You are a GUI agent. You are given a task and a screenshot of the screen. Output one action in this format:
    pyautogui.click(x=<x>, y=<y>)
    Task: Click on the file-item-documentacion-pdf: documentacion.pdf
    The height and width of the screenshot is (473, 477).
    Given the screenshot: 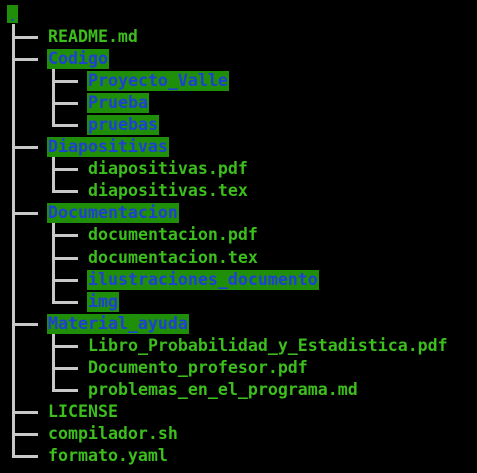 What is the action you would take?
    pyautogui.click(x=173, y=235)
    